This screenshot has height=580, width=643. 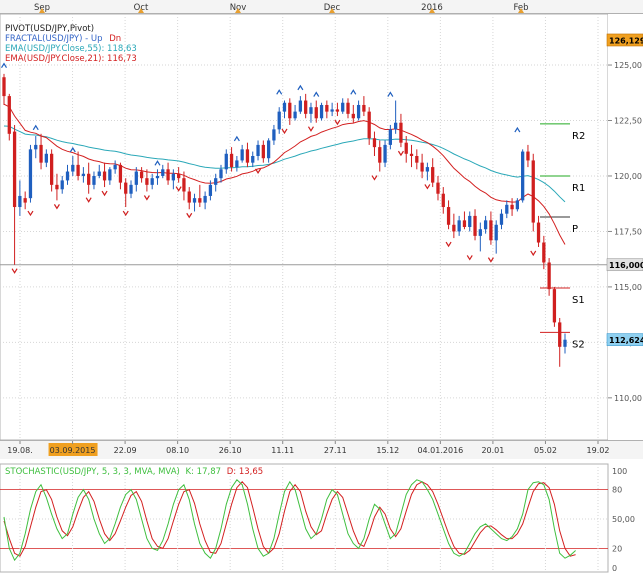 What do you see at coordinates (628, 398) in the screenshot?
I see `price-tick-label: 110,00` at bounding box center [628, 398].